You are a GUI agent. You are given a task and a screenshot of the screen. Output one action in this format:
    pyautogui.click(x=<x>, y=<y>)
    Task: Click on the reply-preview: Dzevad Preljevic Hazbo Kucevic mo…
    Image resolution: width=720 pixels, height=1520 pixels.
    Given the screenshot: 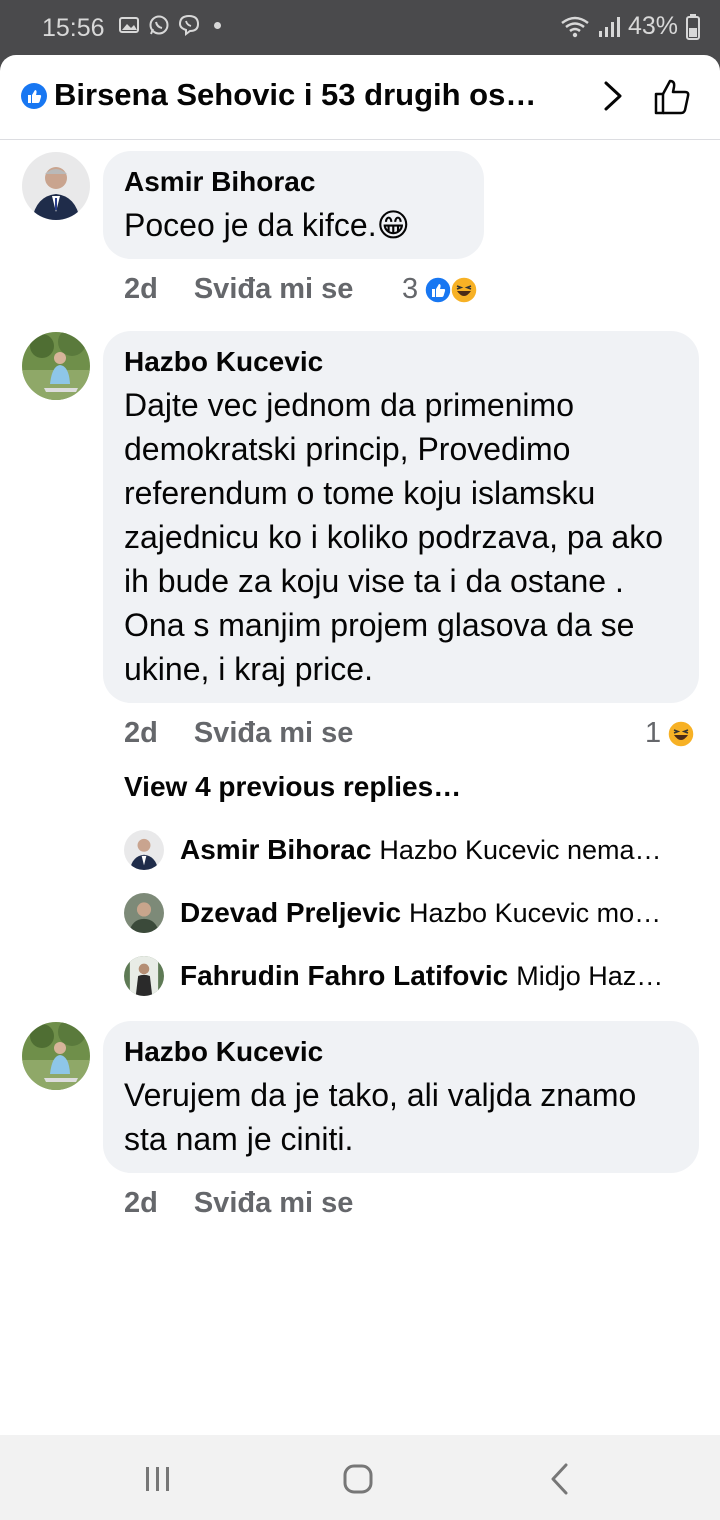 What is the action you would take?
    pyautogui.click(x=409, y=913)
    